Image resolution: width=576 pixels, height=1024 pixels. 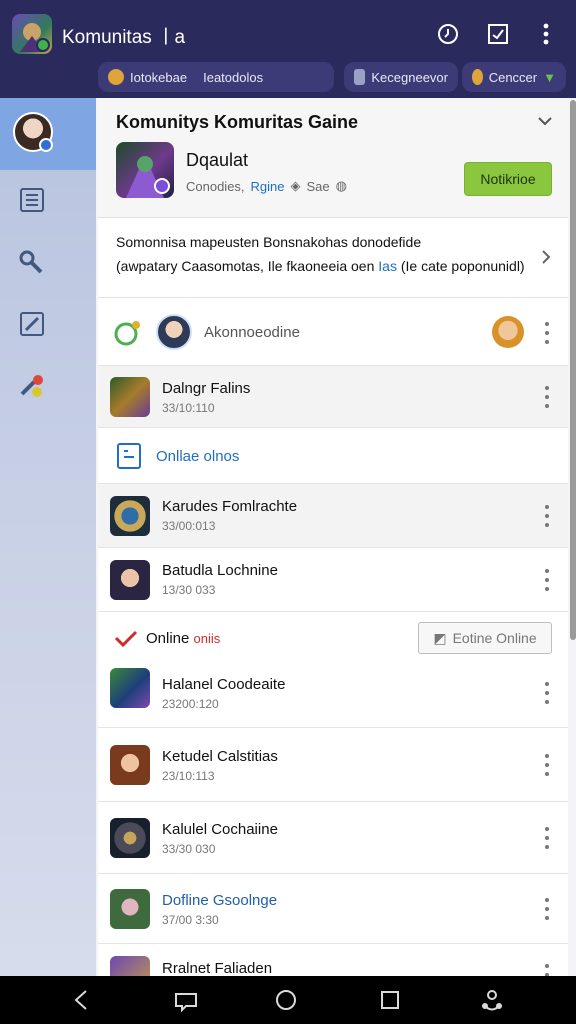 What do you see at coordinates (32, 34) in the screenshot?
I see `app-logo` at bounding box center [32, 34].